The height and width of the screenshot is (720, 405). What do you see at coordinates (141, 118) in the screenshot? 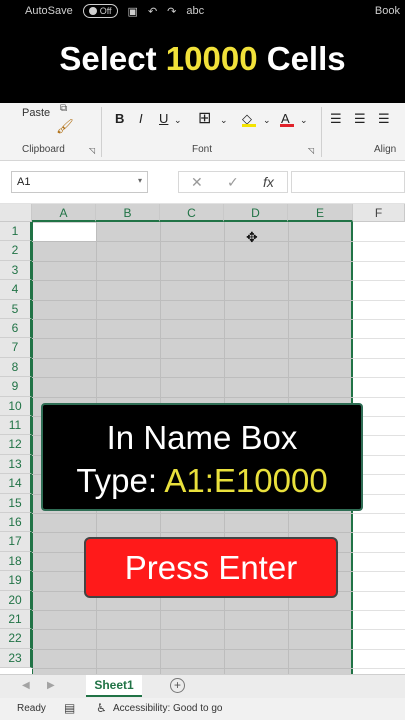
I see `italic-button: I` at bounding box center [141, 118].